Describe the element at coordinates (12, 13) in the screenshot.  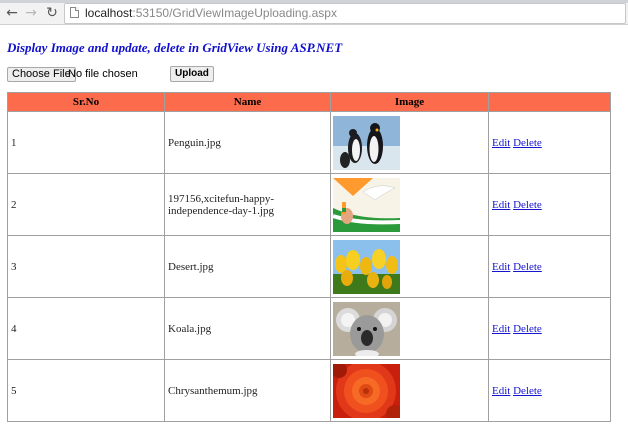
I see `back-arrow-icon: ←` at that location.